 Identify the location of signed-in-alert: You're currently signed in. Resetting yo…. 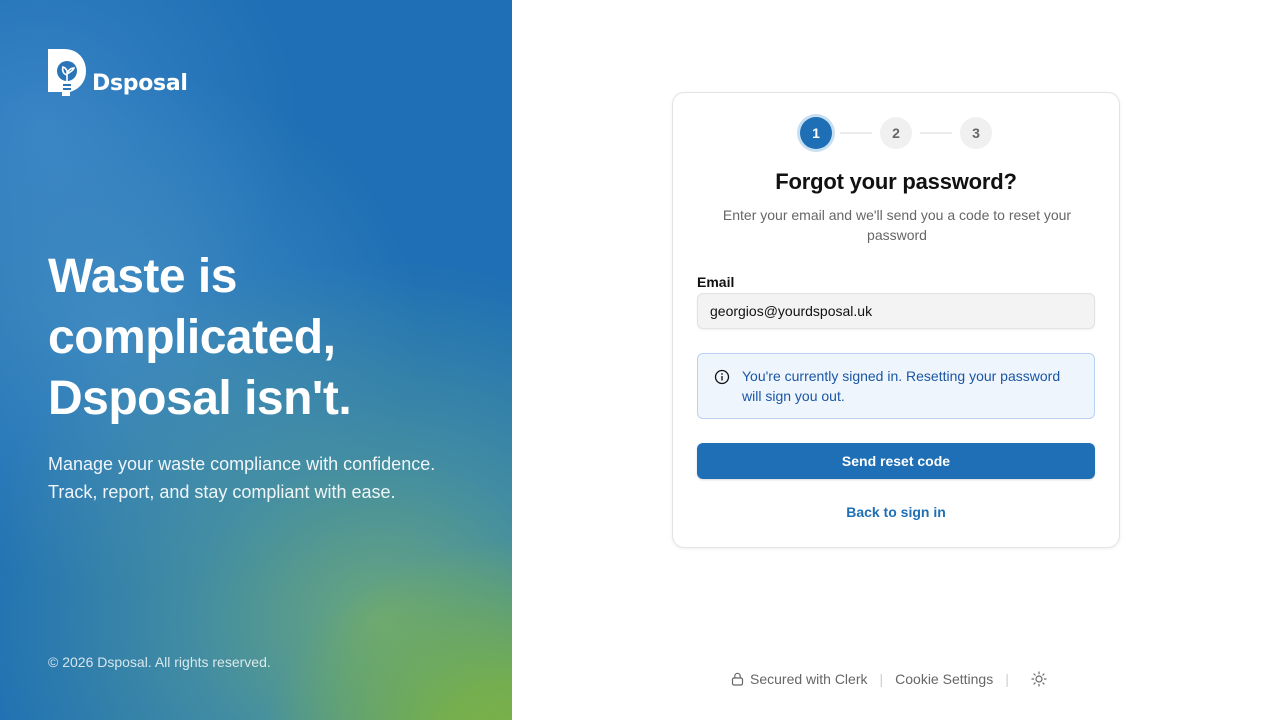
(896, 386).